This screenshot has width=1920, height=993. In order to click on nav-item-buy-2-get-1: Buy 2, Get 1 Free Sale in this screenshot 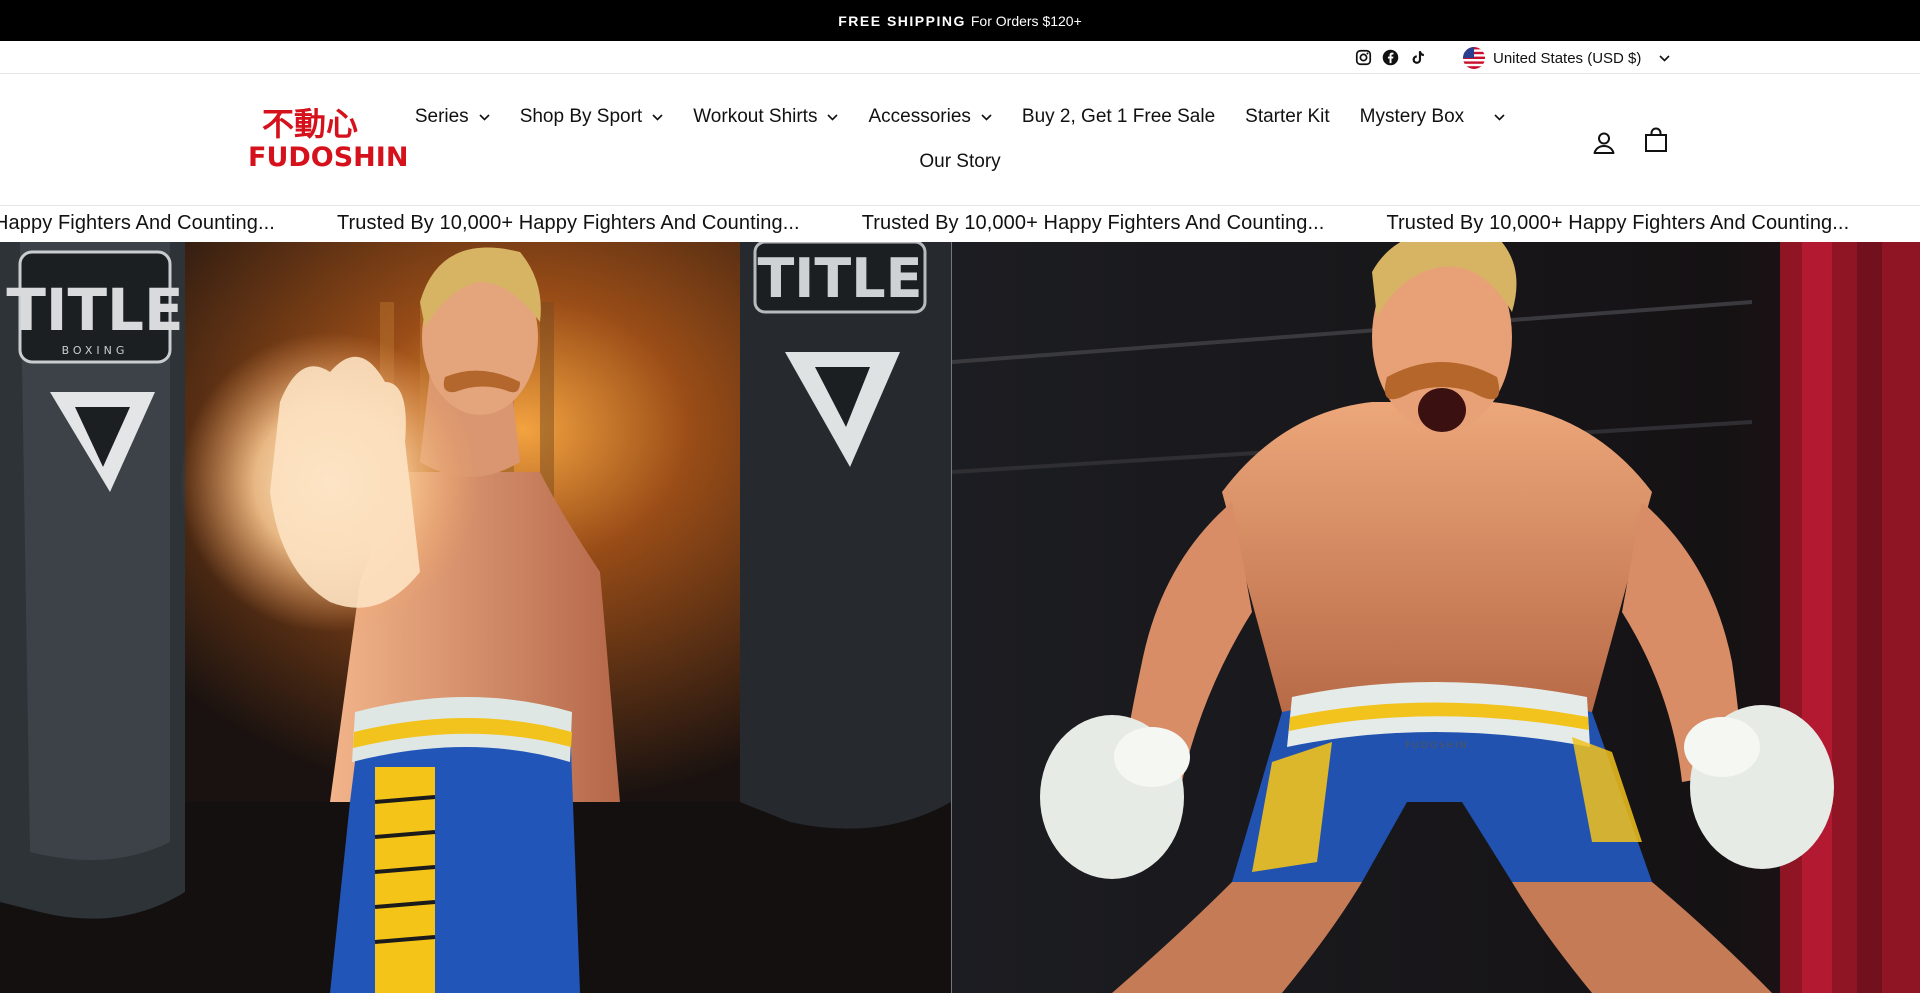, I will do `click(1118, 117)`.